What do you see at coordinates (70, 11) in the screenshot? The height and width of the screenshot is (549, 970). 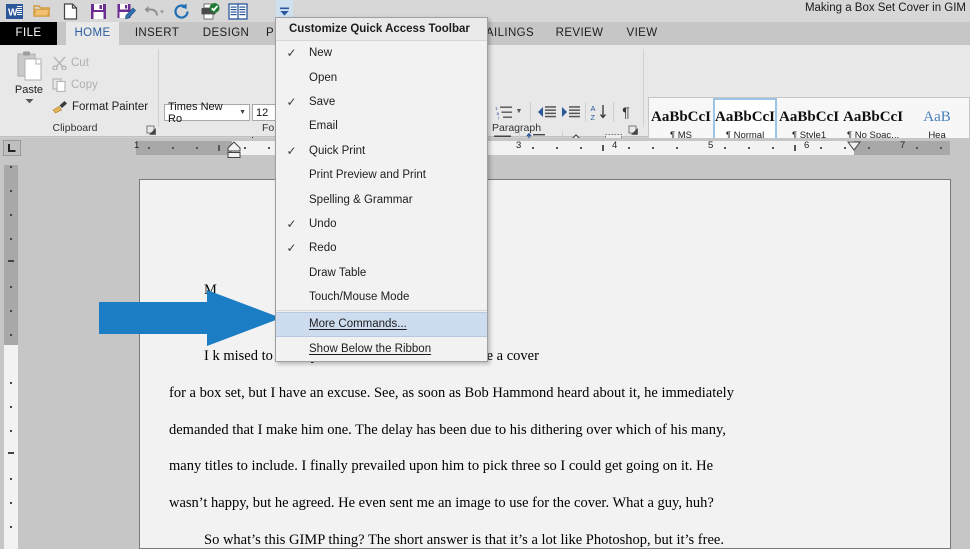 I see `new-document-icon` at bounding box center [70, 11].